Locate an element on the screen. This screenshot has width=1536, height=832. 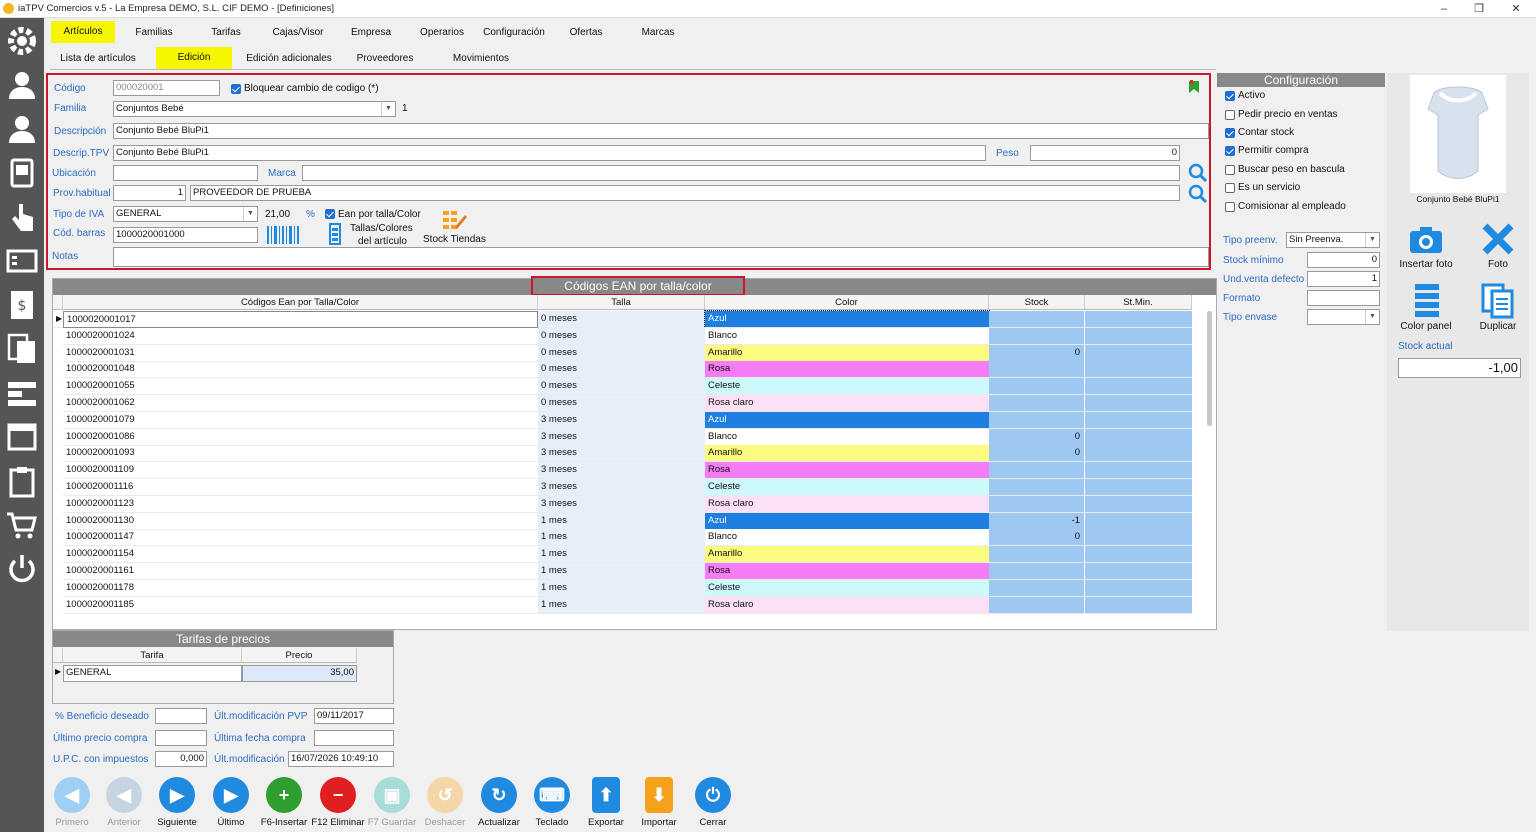
sidebar-window-button is located at coordinates (22, 437).